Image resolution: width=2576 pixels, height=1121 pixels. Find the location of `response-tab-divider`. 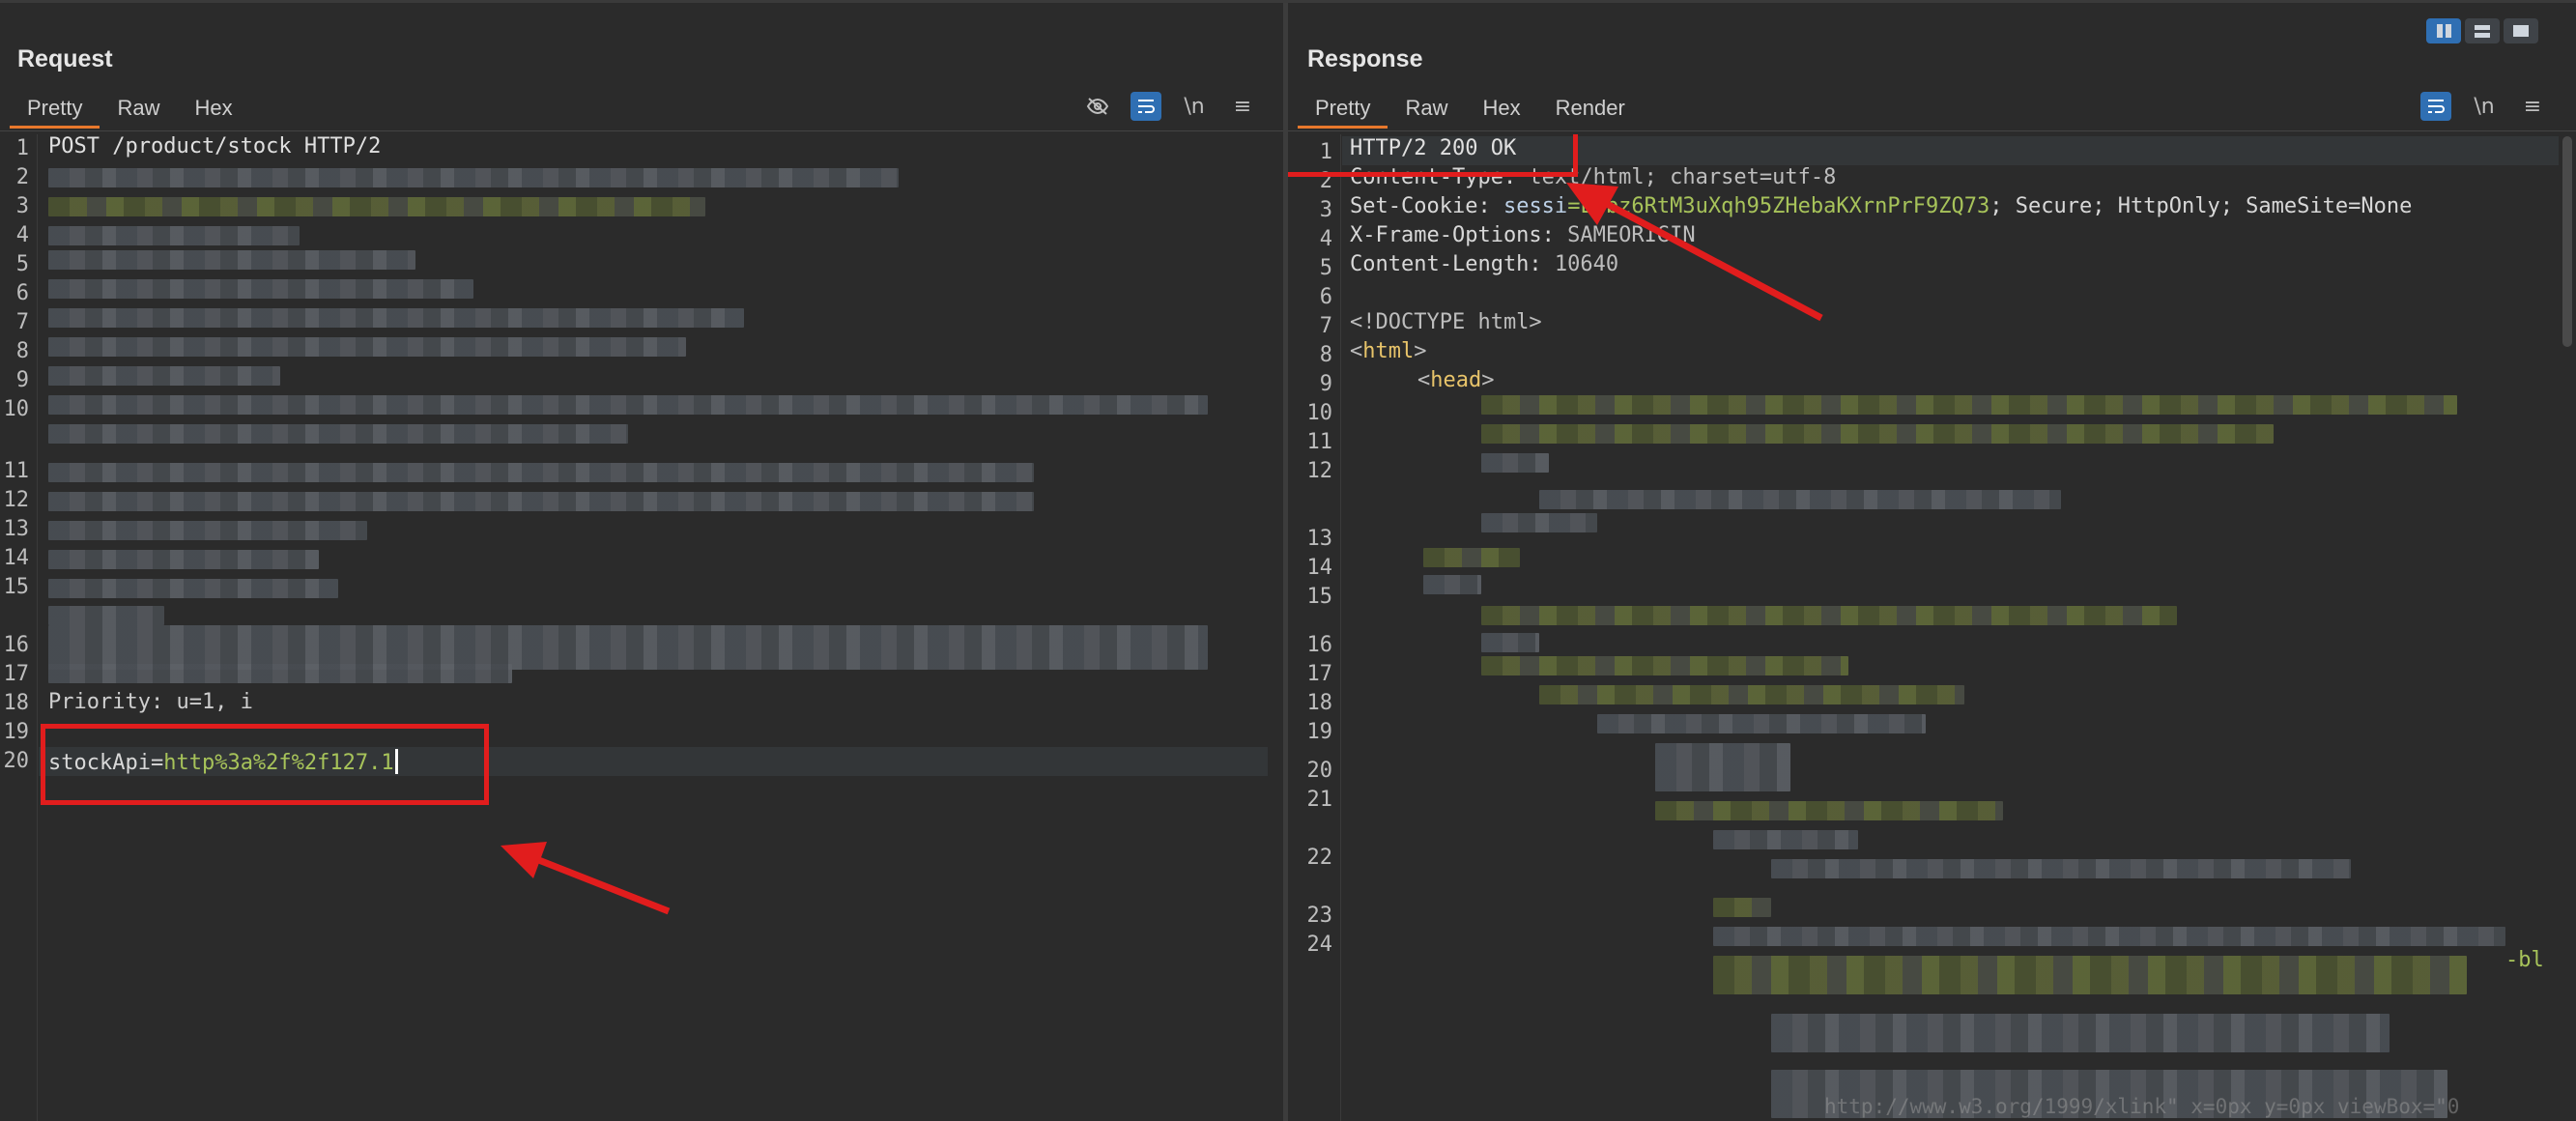

response-tab-divider is located at coordinates (1932, 130).